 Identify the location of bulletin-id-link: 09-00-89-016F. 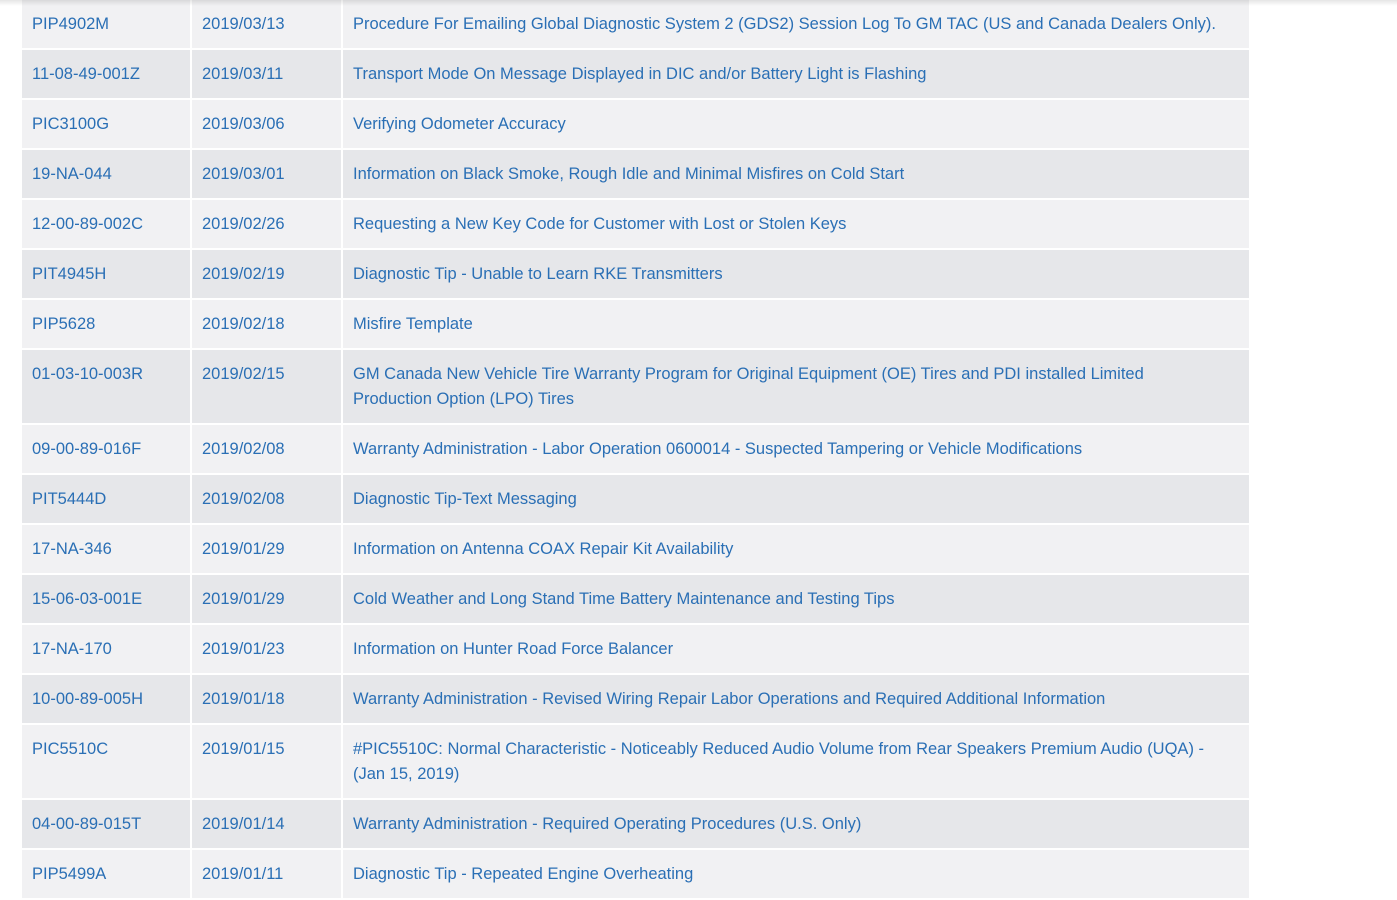
(86, 449).